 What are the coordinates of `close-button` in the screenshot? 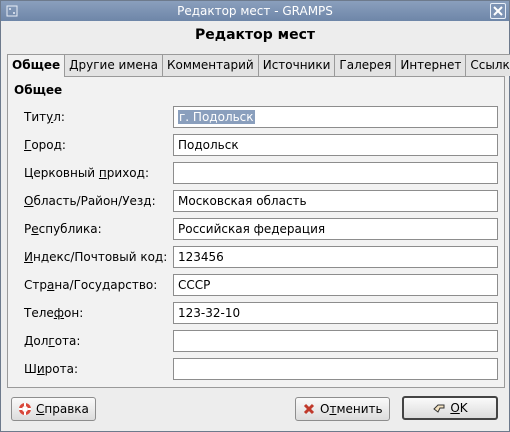 It's located at (498, 11).